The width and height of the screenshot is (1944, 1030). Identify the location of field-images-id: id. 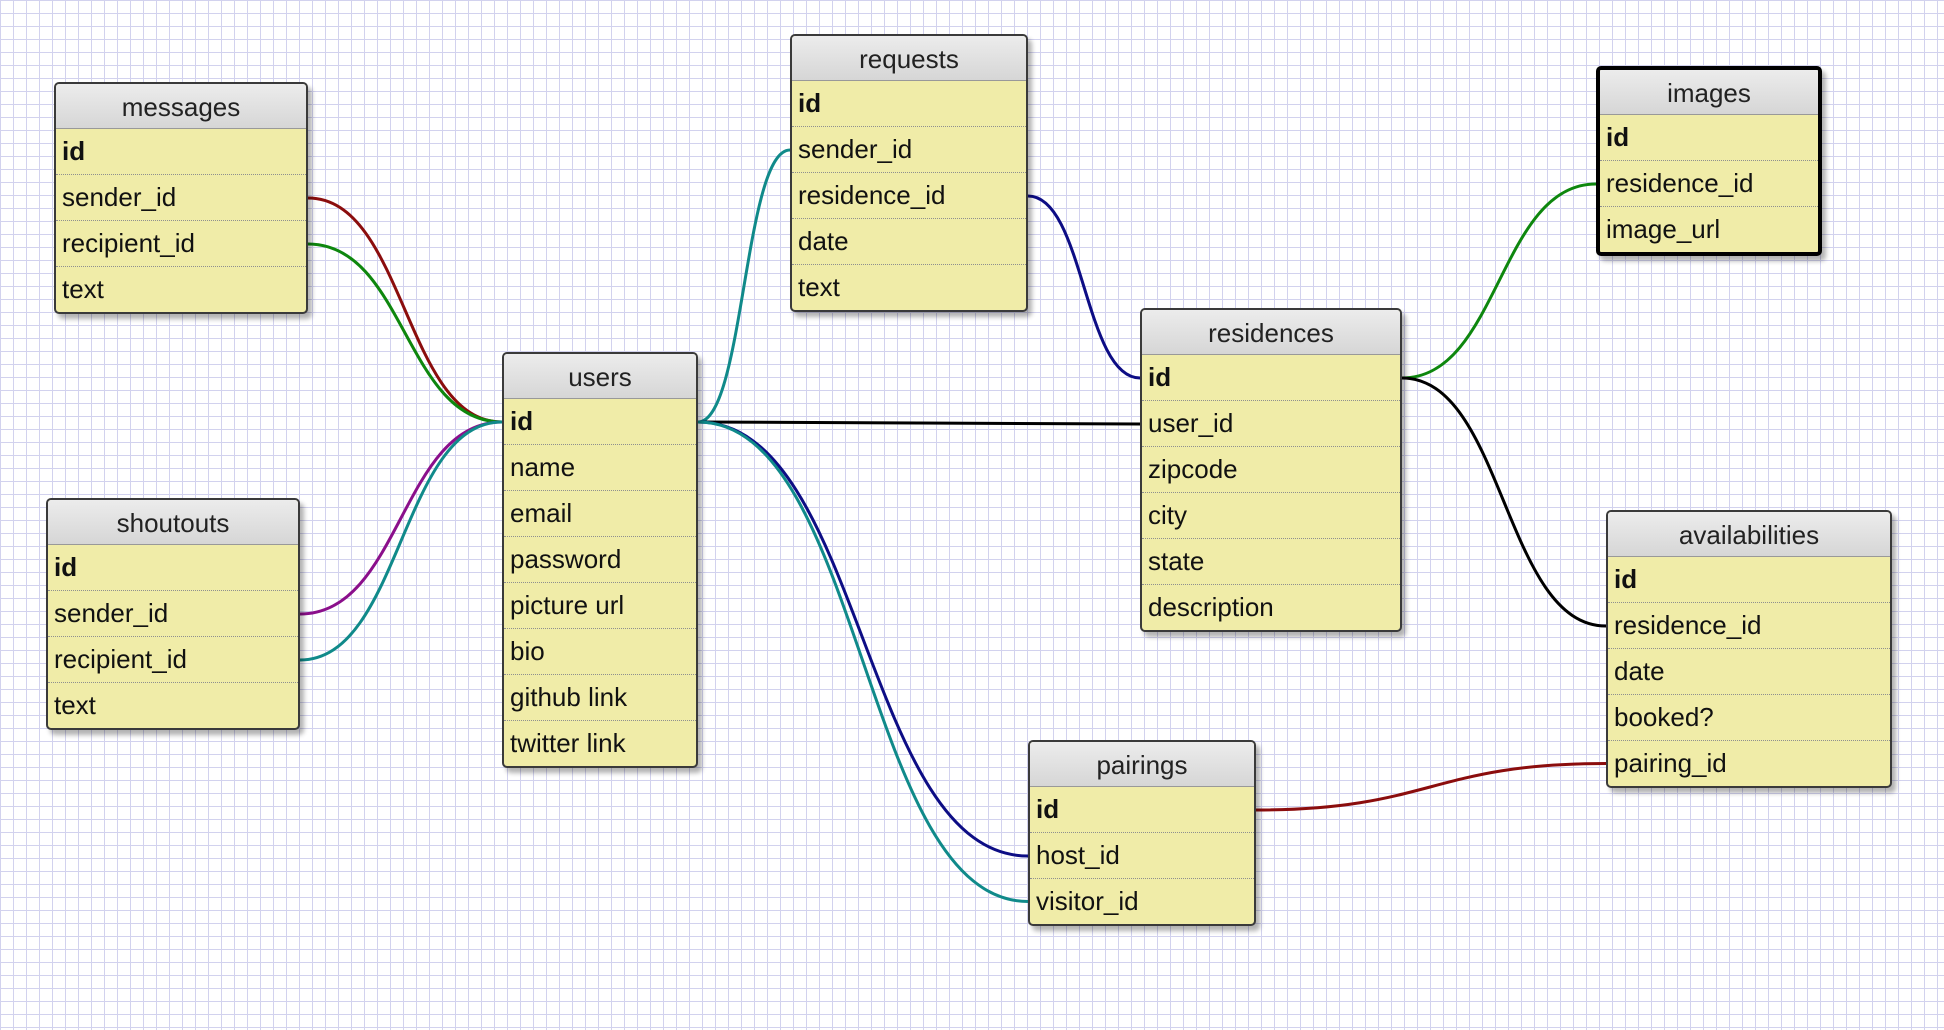
(1709, 138).